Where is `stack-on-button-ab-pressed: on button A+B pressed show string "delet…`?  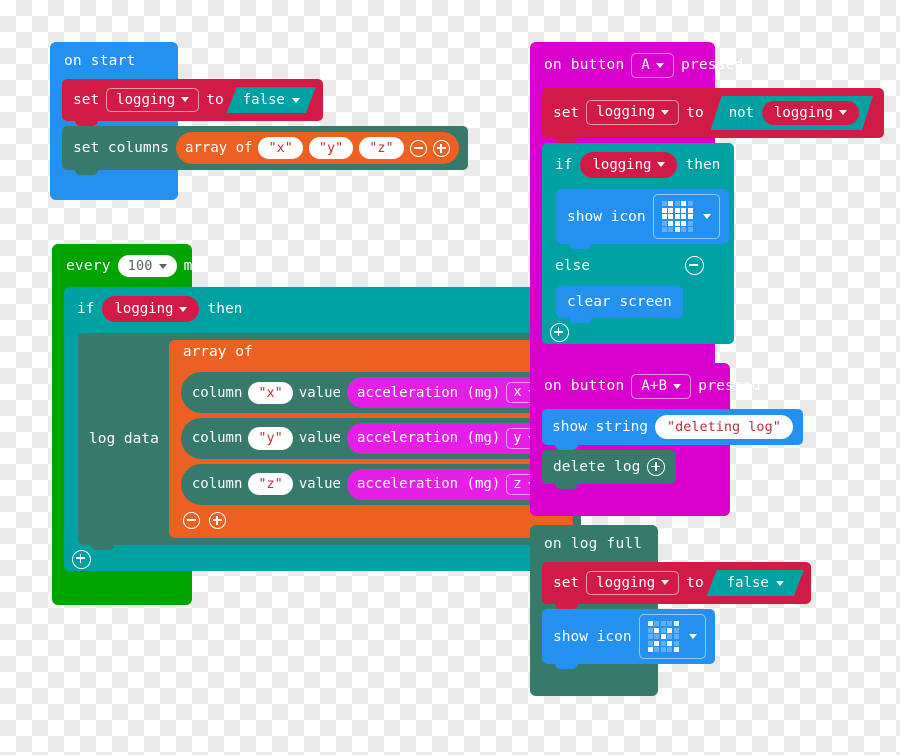
stack-on-button-ab-pressed: on button A+B pressed show string "delet… is located at coordinates (666, 439).